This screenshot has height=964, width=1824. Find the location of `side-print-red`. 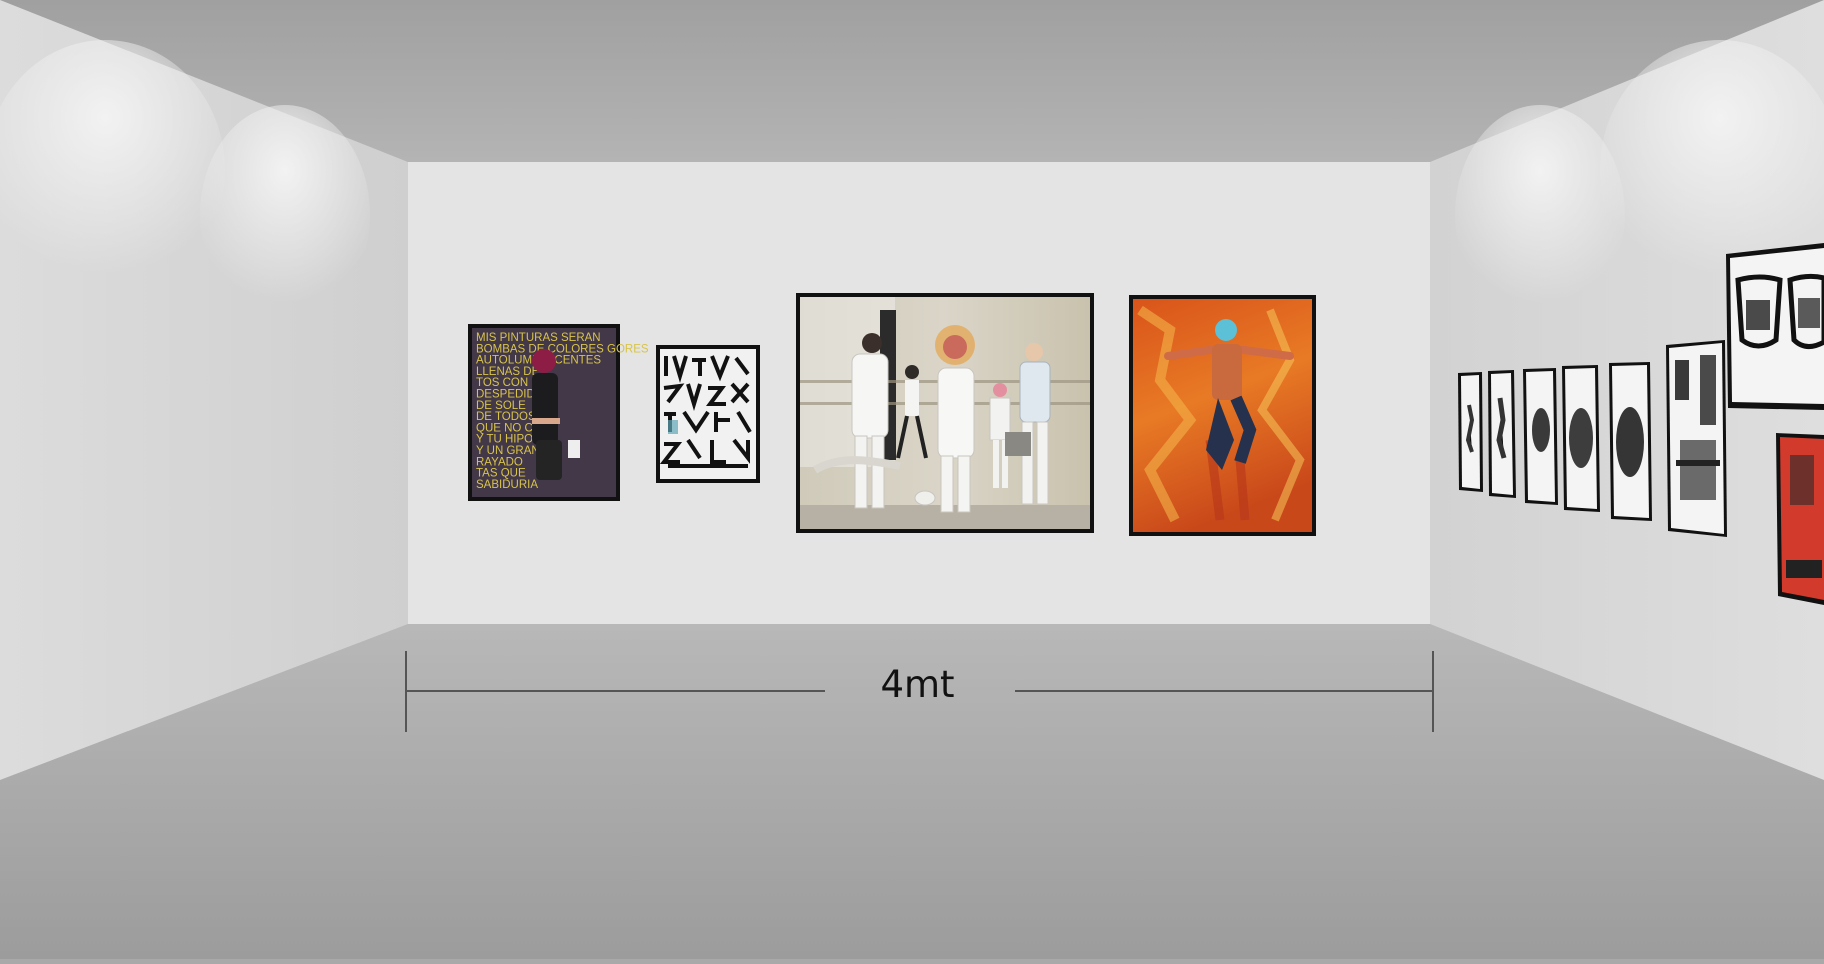

side-print-red is located at coordinates (1800, 519).